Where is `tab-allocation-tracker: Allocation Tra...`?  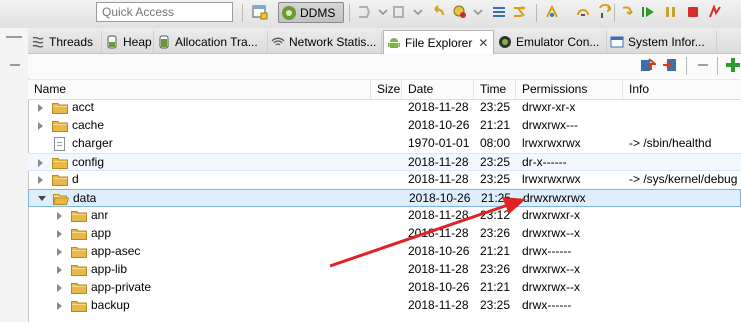 tab-allocation-tracker: Allocation Tra... is located at coordinates (211, 42).